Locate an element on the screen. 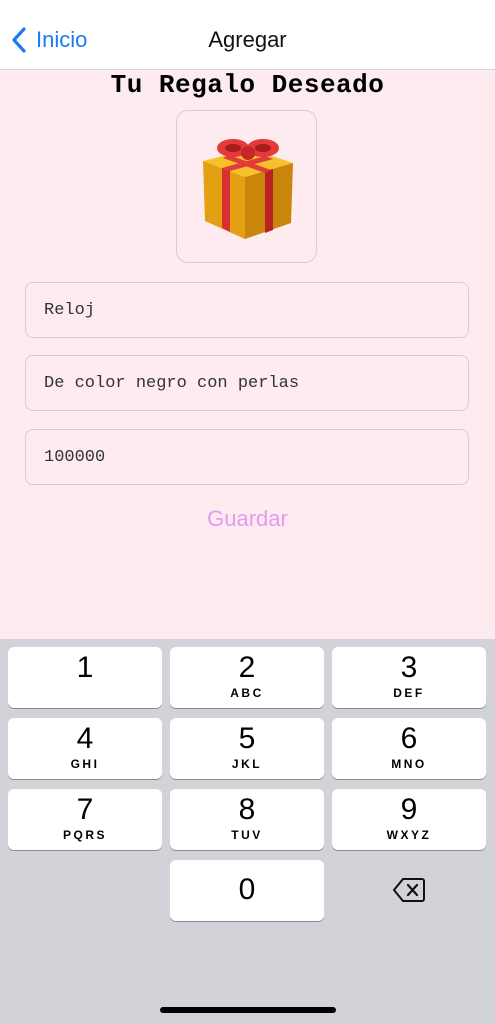 This screenshot has height=1024, width=495. key-letters: TUV is located at coordinates (247, 835).